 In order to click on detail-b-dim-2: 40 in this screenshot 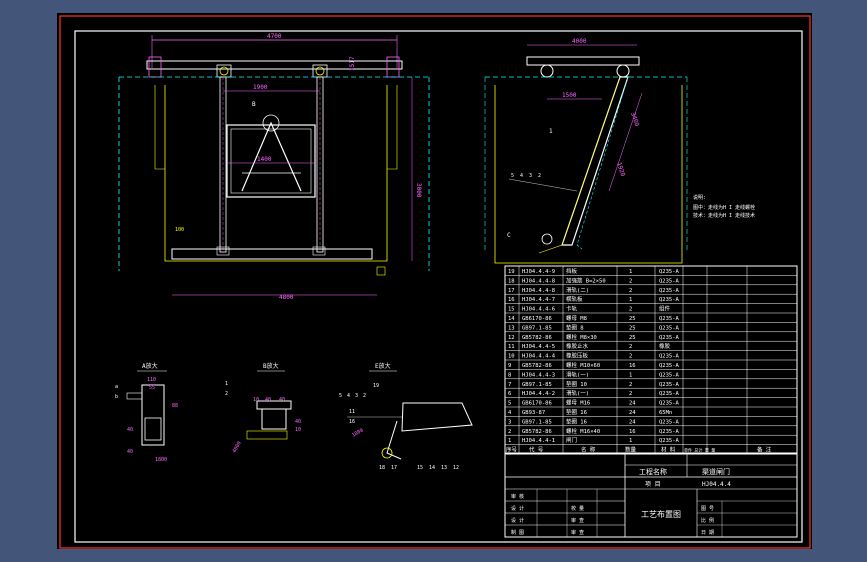, I will do `click(282, 400)`.